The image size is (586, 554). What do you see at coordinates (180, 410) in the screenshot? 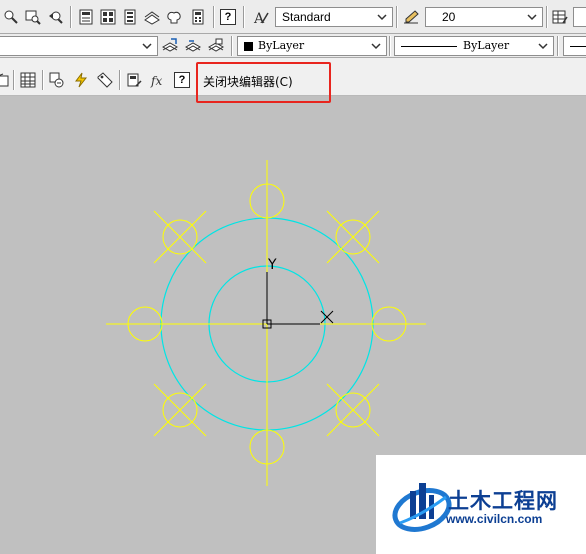
I see `bolt-hole-bottom-left` at bounding box center [180, 410].